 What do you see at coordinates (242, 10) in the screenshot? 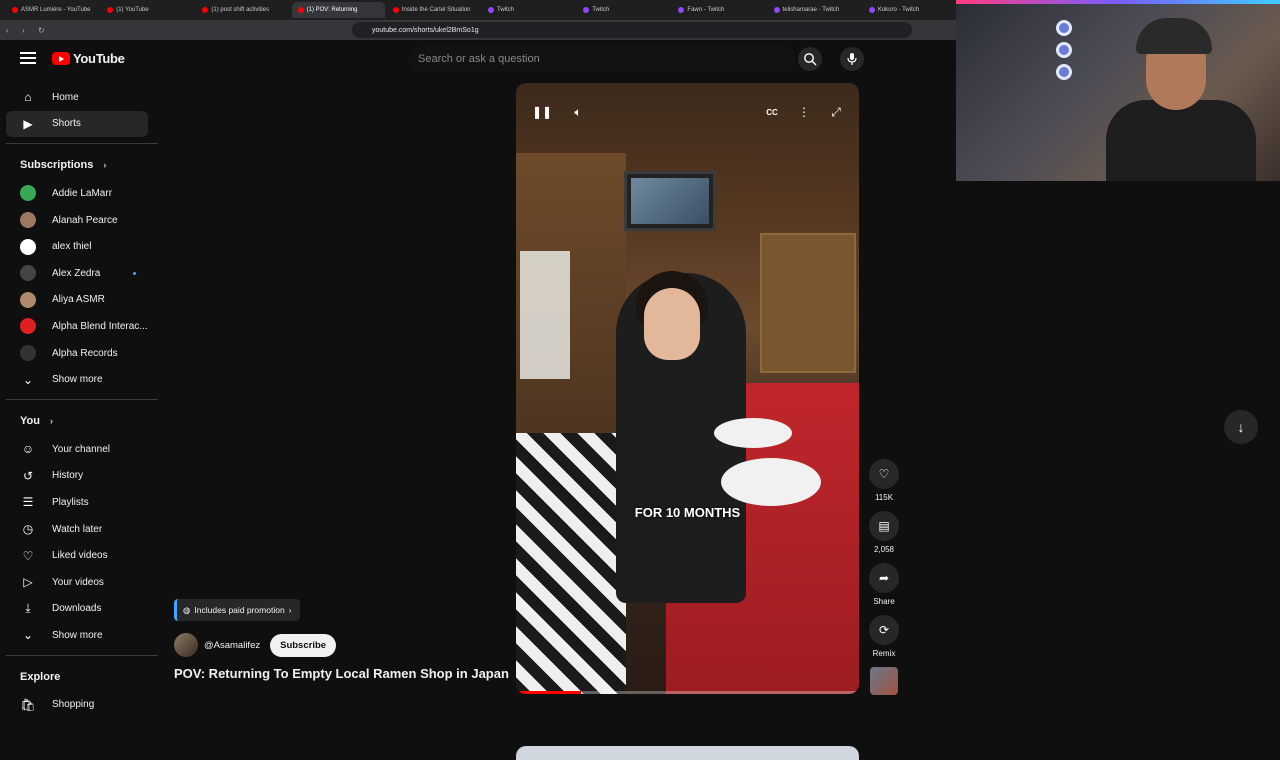
I see `browser-tab: (1) post shift activities` at bounding box center [242, 10].